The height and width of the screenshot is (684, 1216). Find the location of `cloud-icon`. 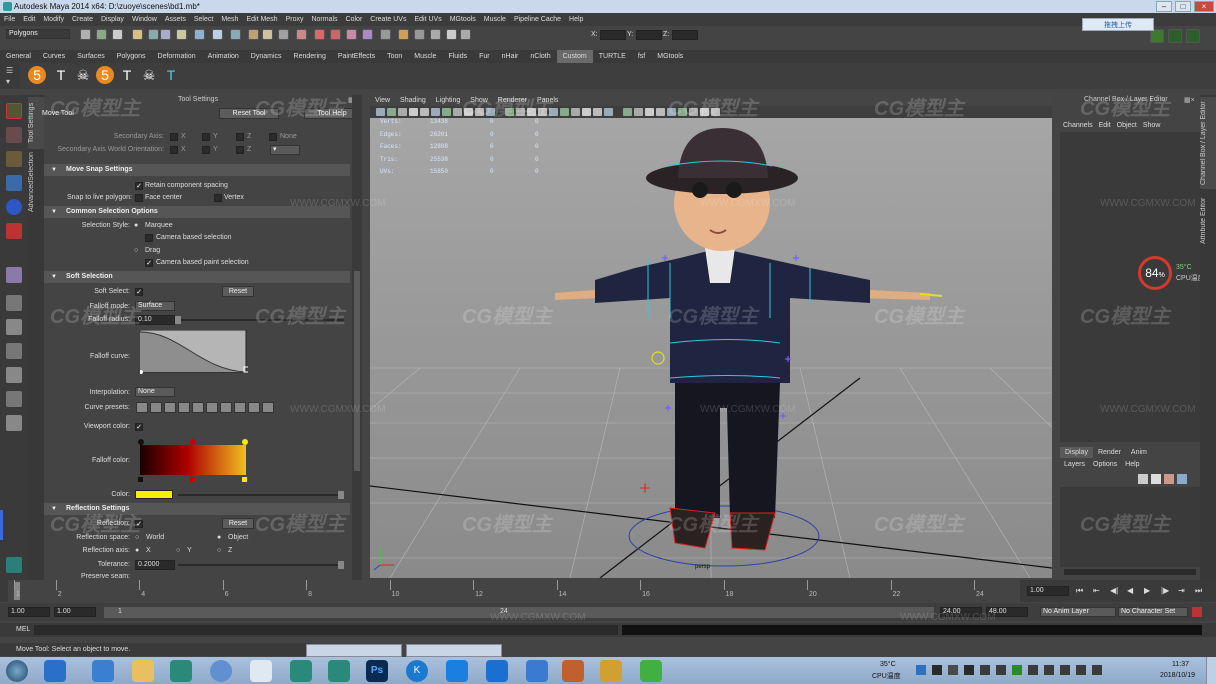

cloud-icon is located at coordinates (261, 671).